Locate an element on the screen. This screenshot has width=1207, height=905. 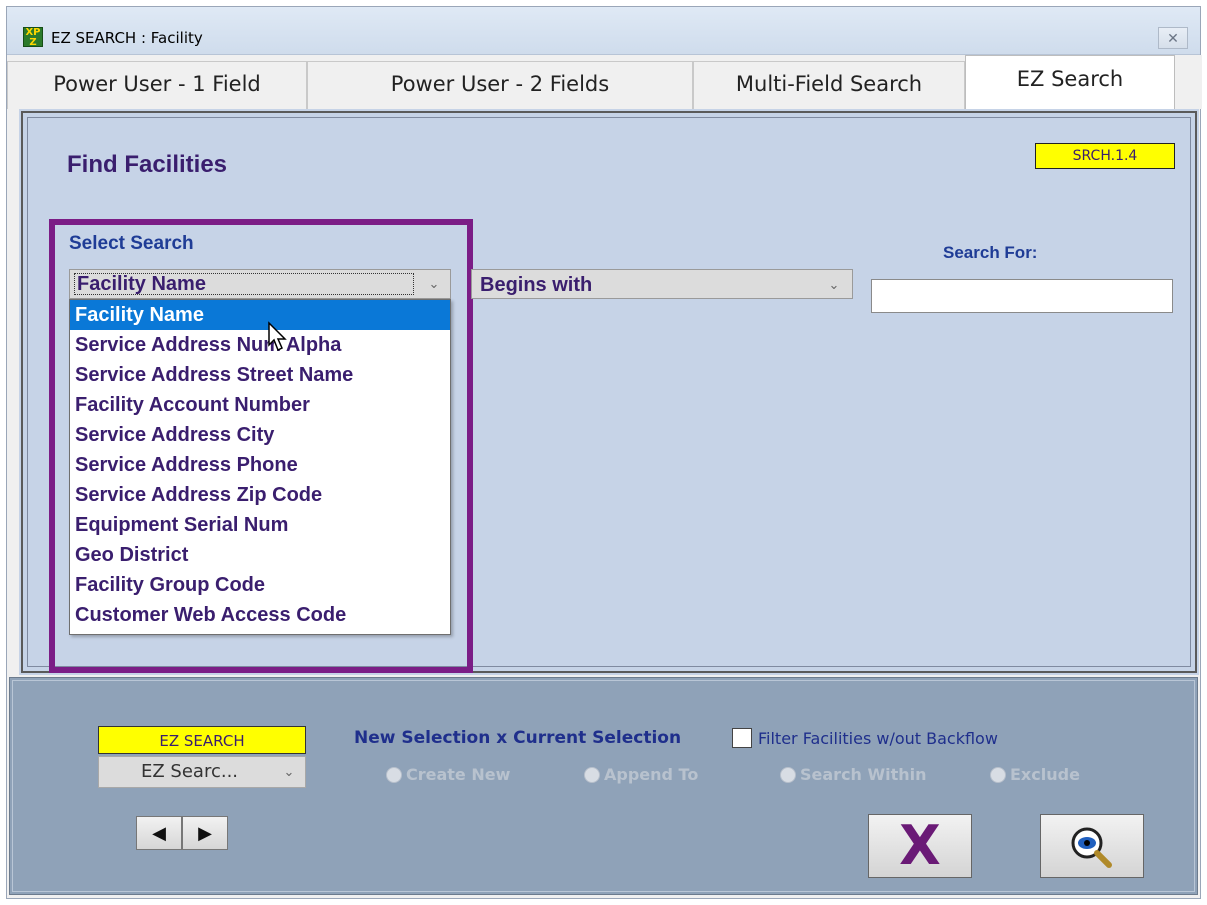
radio-exclude: Exclude is located at coordinates (1045, 775).